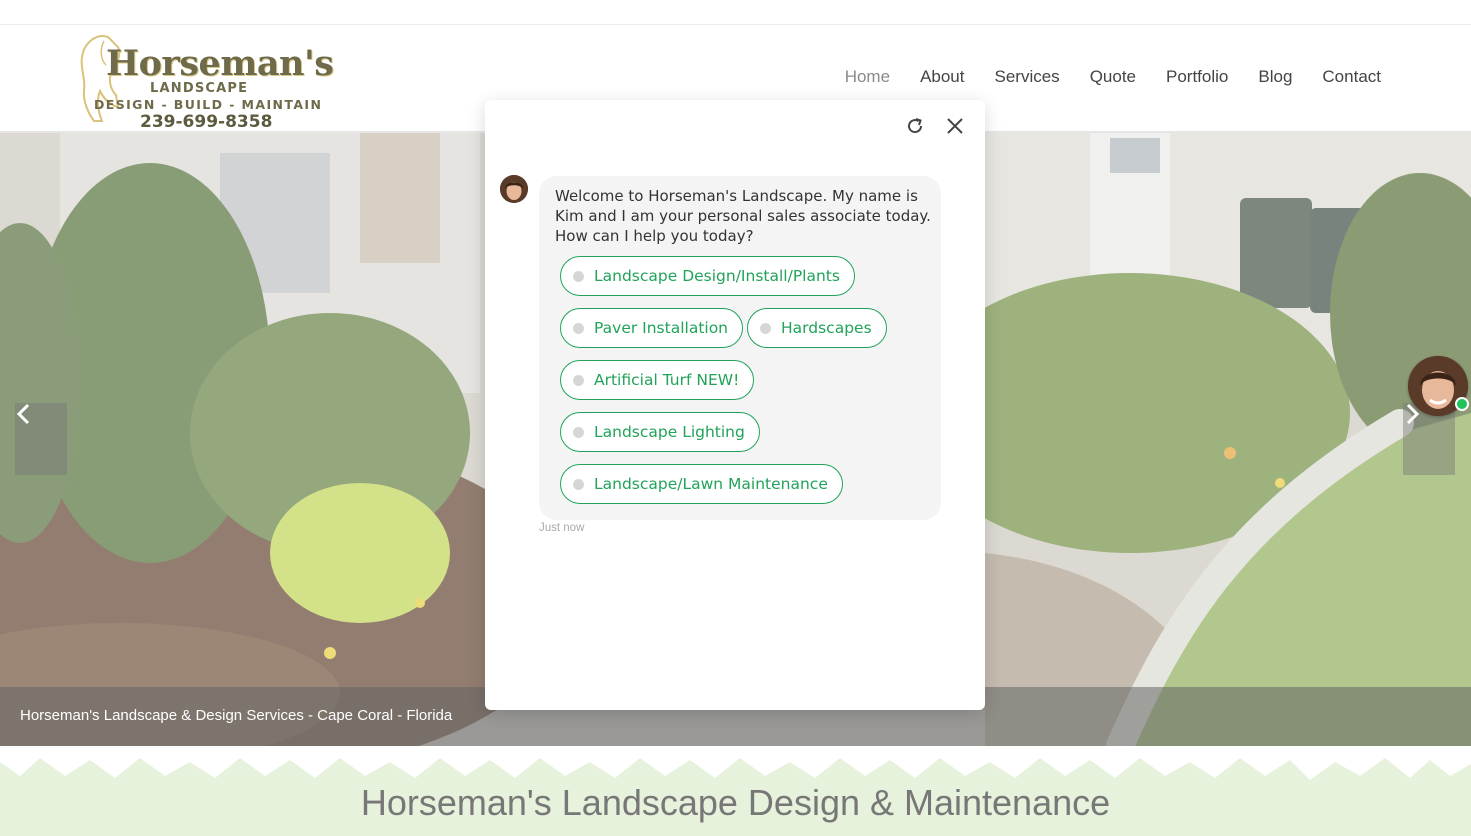  Describe the element at coordinates (199, 88) in the screenshot. I see `brand-subtitle: LANDSCAPE` at that location.